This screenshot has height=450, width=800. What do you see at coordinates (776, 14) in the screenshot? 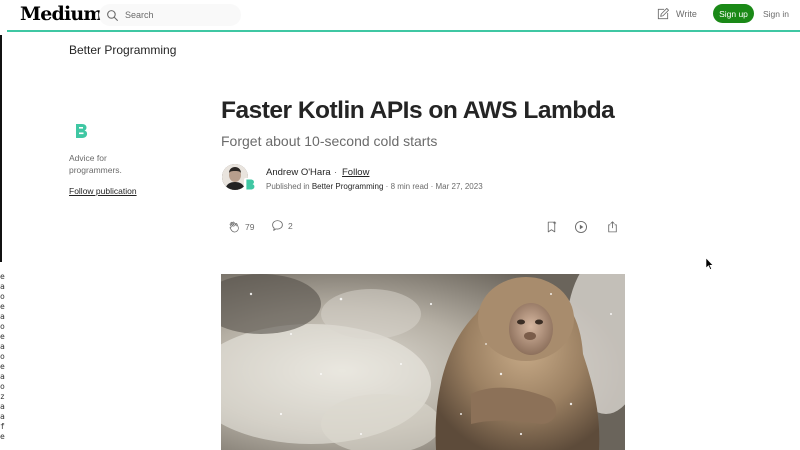
I see `sign-in-link: Sign in` at bounding box center [776, 14].